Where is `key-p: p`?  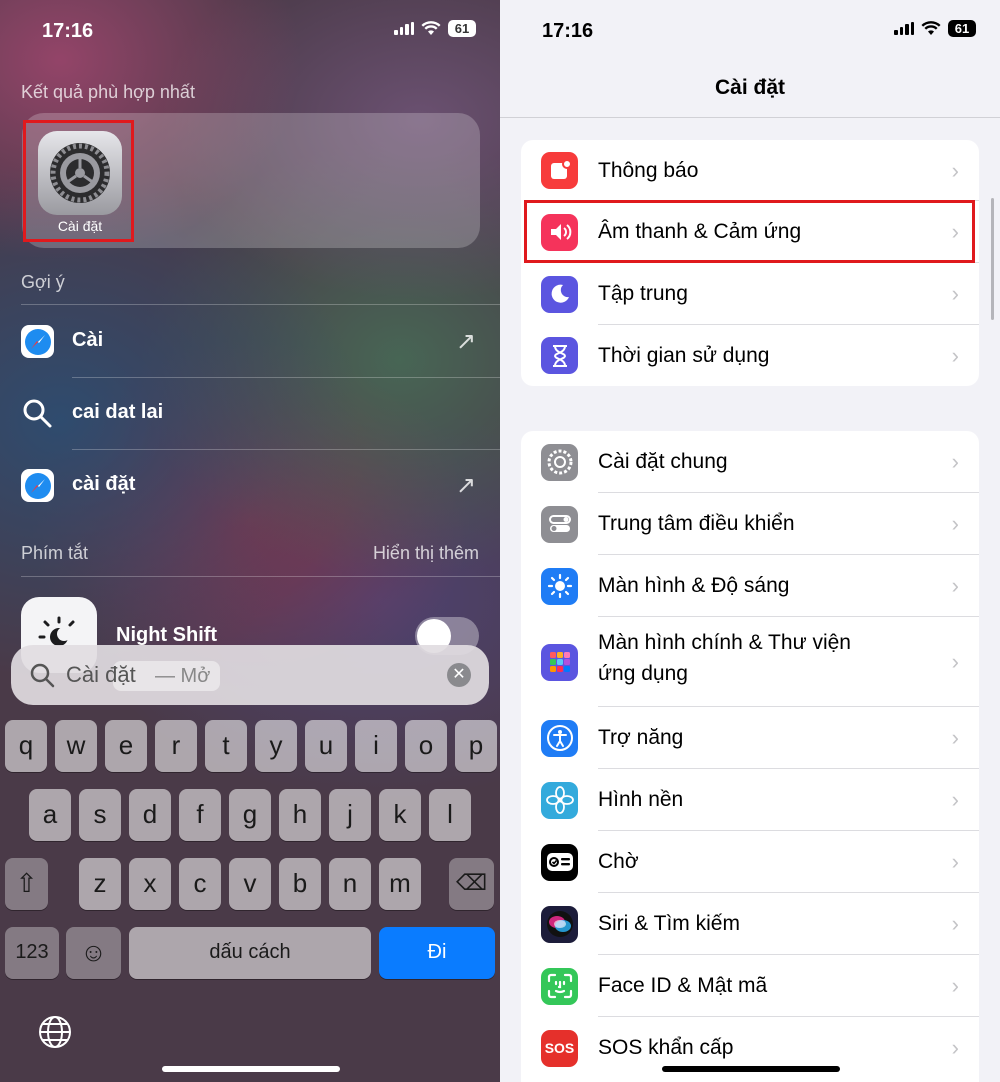 key-p: p is located at coordinates (476, 746).